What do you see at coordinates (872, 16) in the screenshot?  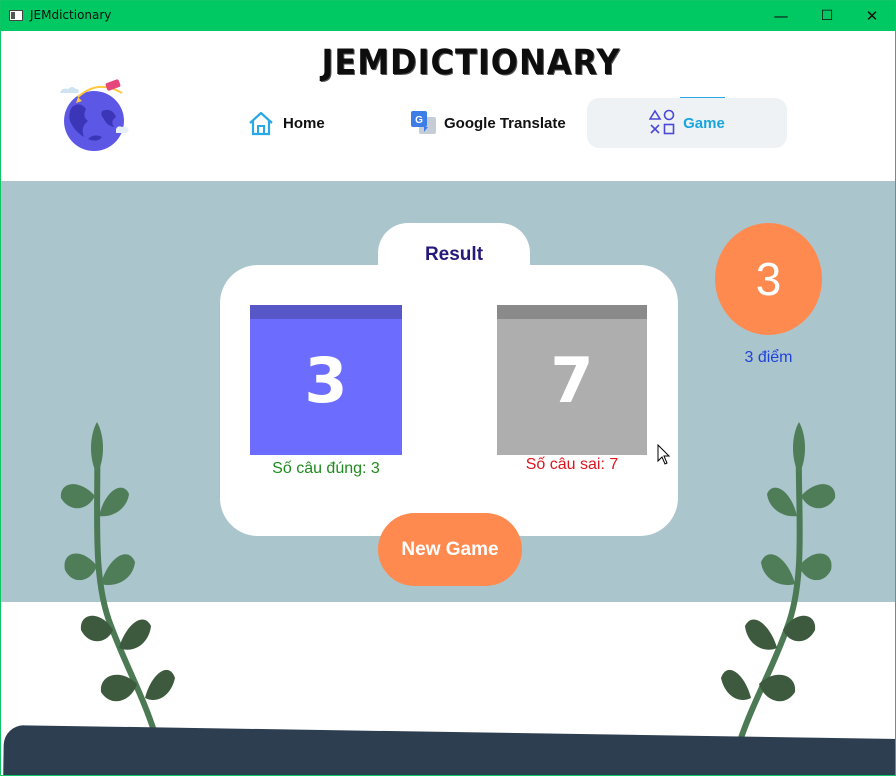 I see `close-button: ✕` at bounding box center [872, 16].